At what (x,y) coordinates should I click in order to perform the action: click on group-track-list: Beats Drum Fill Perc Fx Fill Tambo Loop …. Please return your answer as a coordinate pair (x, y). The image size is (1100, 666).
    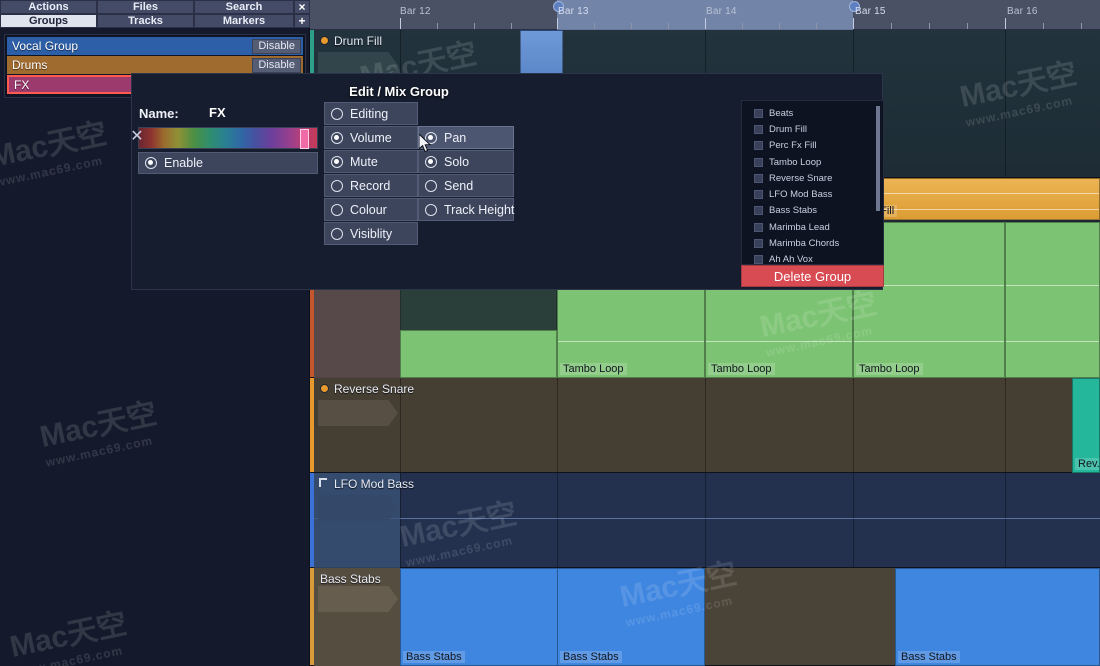
    Looking at the image, I should click on (812, 182).